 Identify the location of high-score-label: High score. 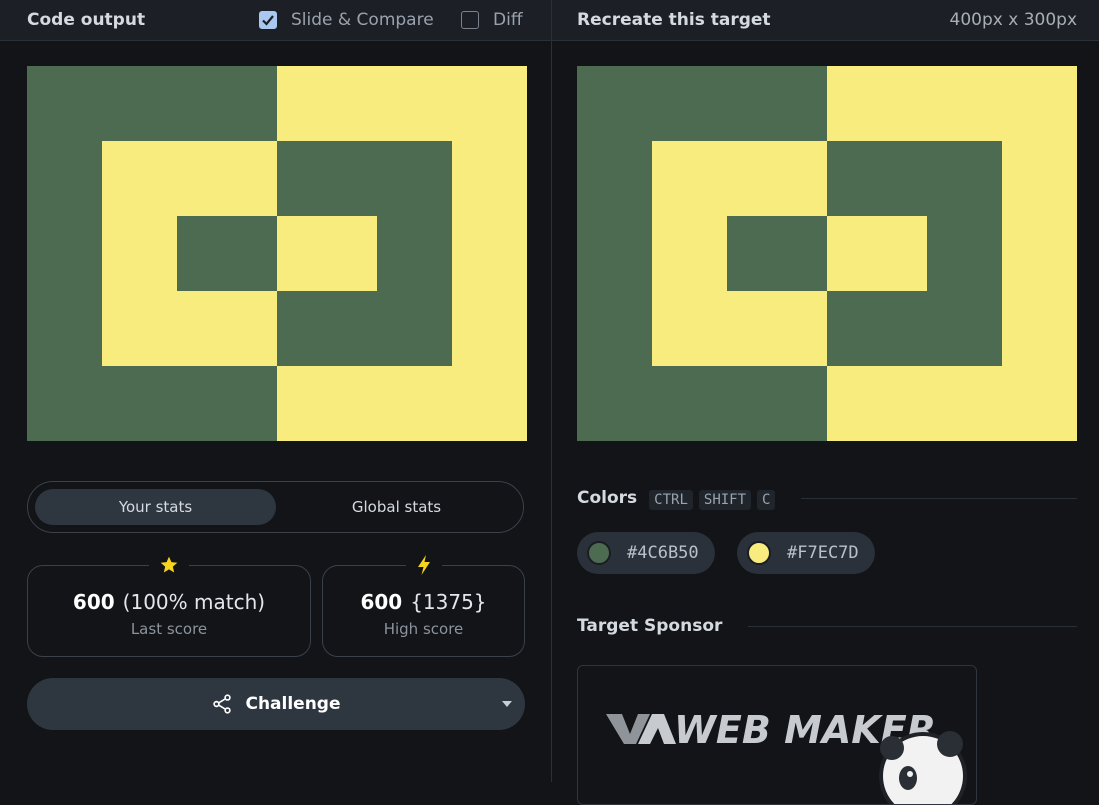
(423, 629).